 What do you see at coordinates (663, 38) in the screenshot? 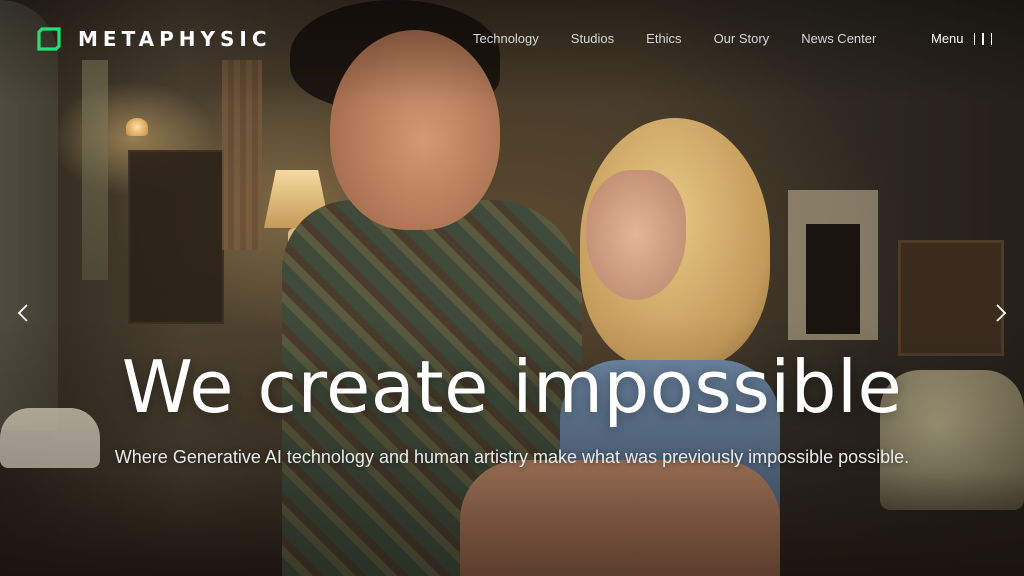
I see `nav-item-ethics: Ethics` at bounding box center [663, 38].